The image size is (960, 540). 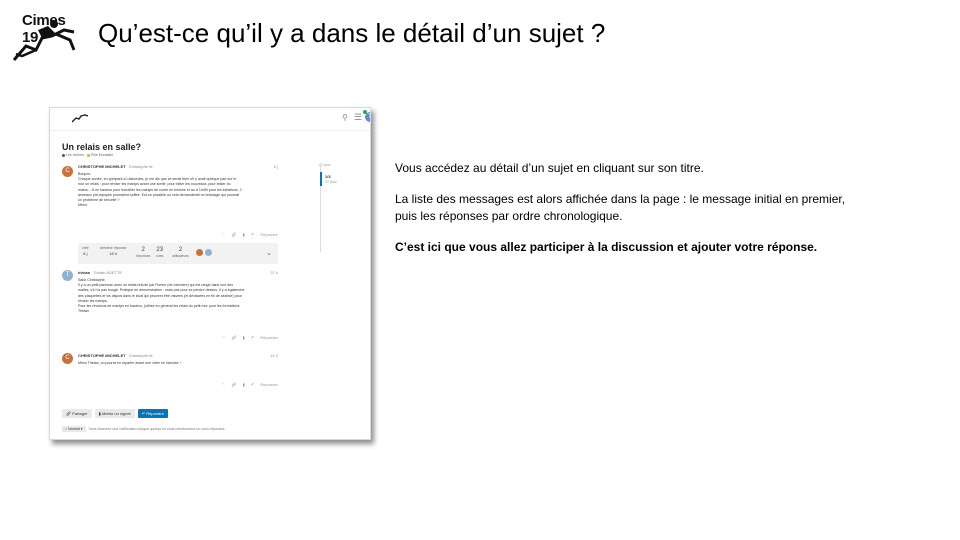 I want to click on topic-title: Un relais en salle?, so click(x=101, y=147).